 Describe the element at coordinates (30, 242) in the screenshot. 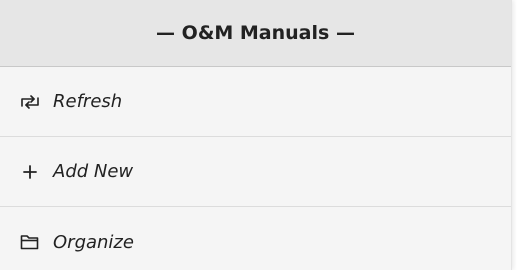

I see `folder-icon` at that location.